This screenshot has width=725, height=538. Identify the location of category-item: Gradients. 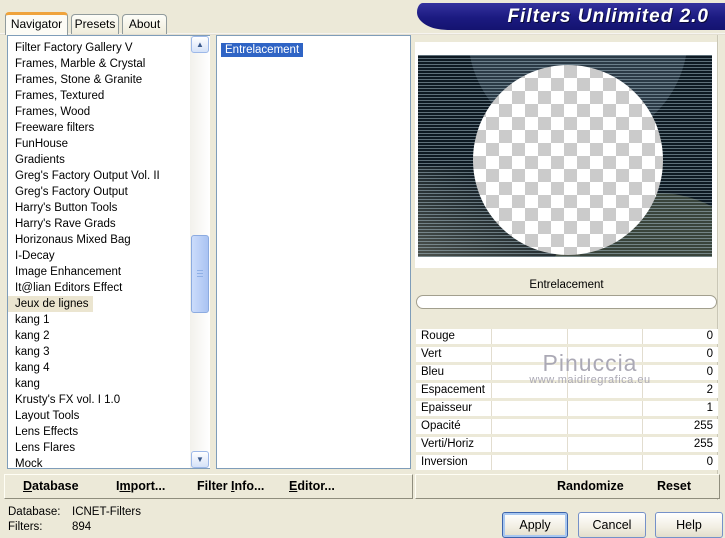
(38, 160).